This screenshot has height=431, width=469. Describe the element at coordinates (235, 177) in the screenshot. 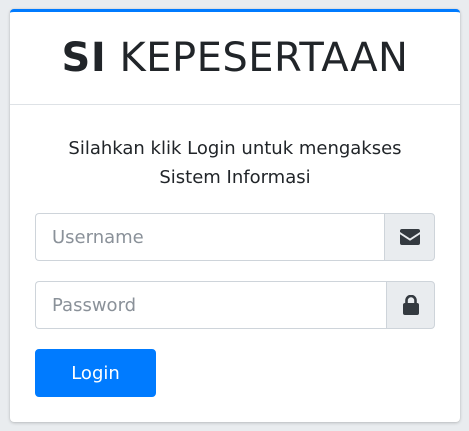

I see `login-message-line2: Sistem Informasi` at that location.